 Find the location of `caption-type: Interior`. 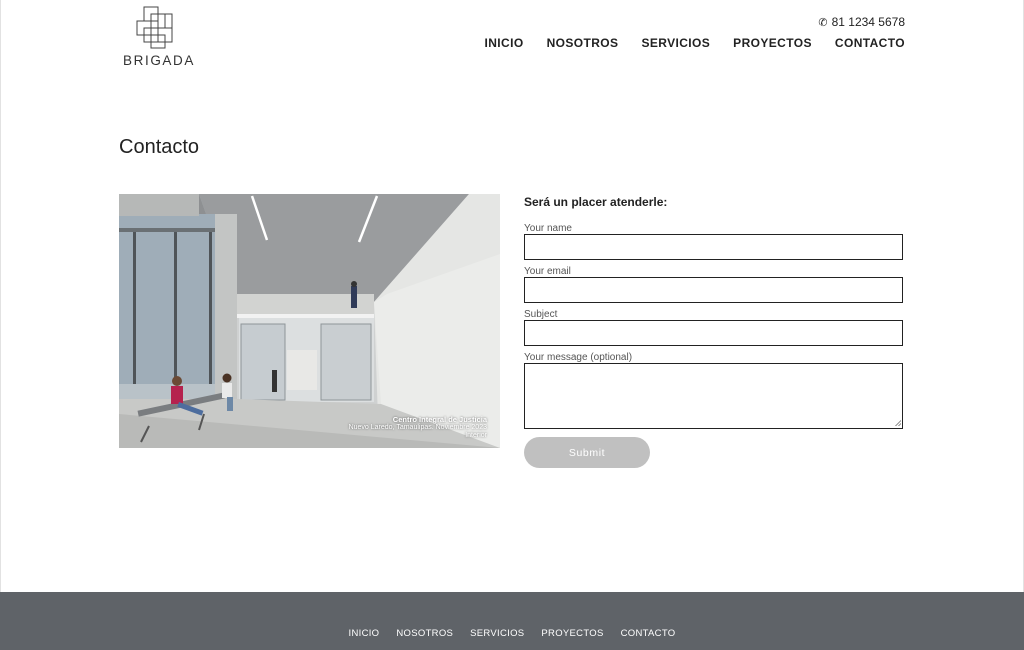

caption-type: Interior is located at coordinates (476, 435).